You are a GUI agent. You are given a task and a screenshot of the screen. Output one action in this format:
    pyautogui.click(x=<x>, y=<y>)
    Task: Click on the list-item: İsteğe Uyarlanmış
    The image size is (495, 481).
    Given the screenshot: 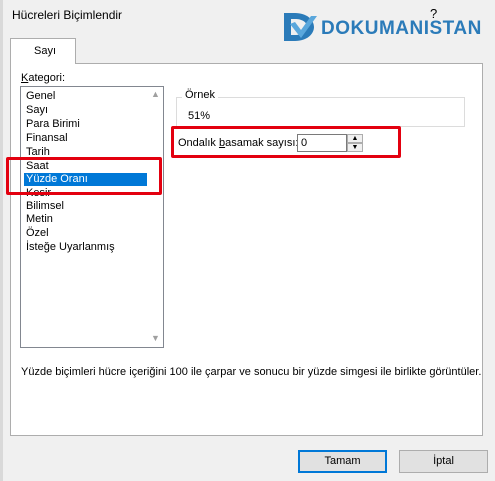 What is the action you would take?
    pyautogui.click(x=86, y=247)
    